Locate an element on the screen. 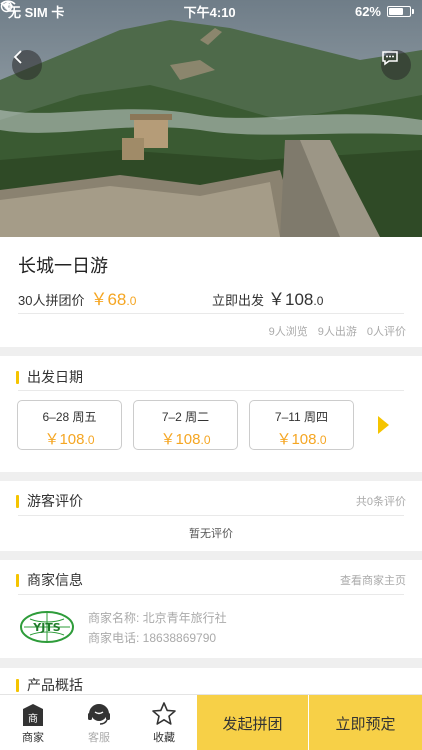  battery-cap is located at coordinates (413, 11).